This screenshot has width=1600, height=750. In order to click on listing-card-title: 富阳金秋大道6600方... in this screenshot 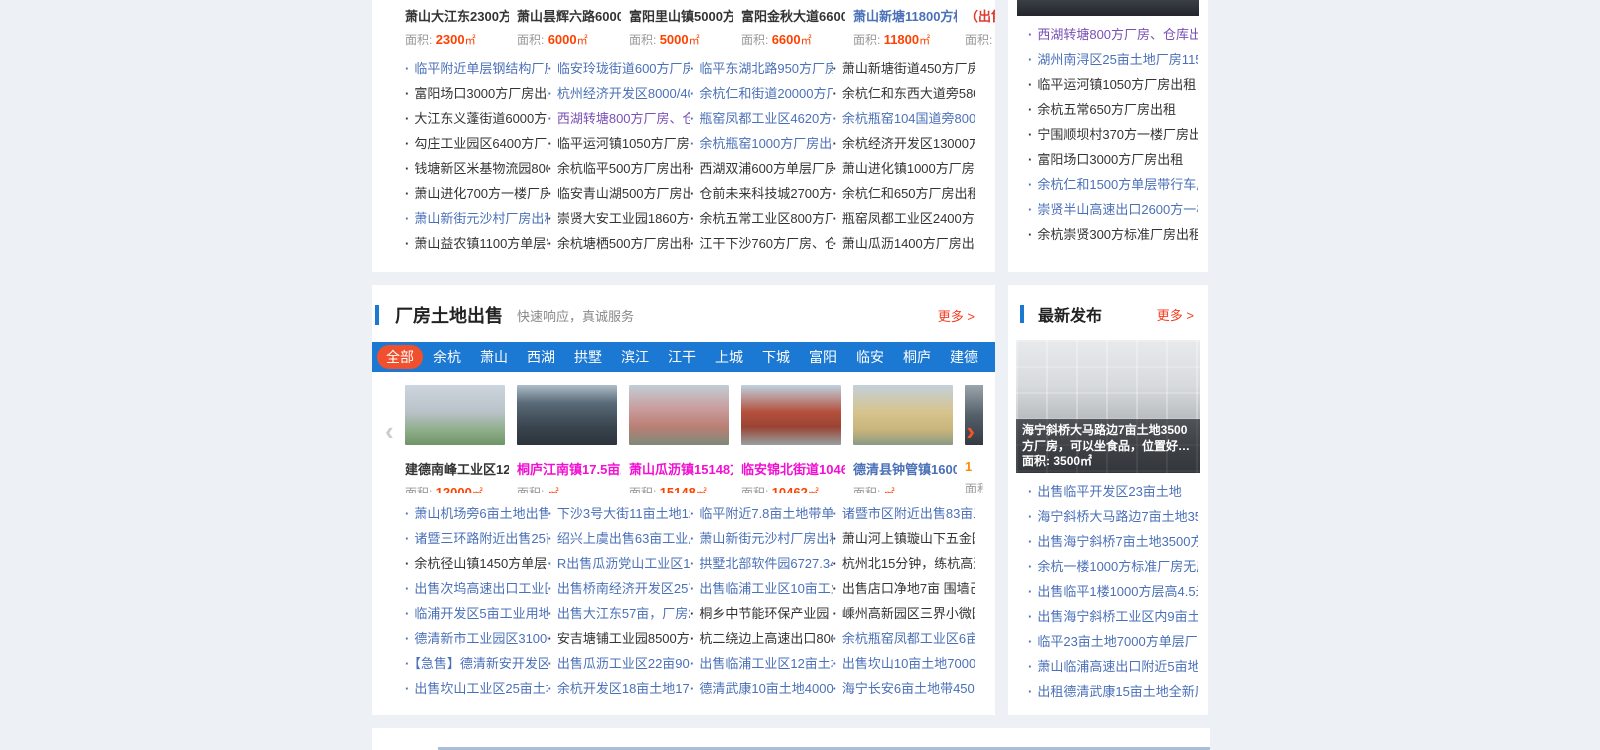, I will do `click(793, 15)`.